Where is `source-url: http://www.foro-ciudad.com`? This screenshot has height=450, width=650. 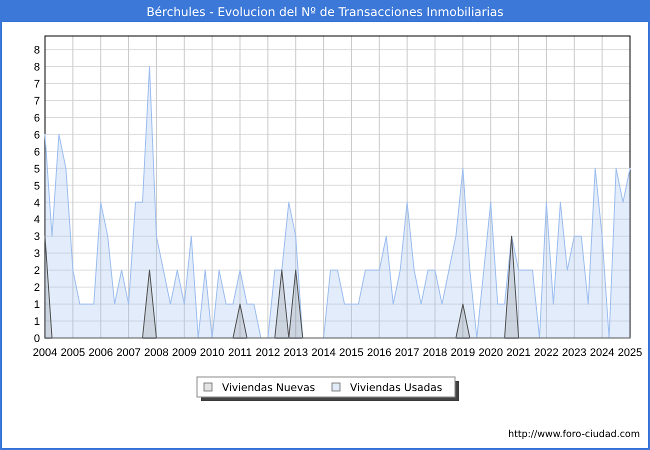 source-url: http://www.foro-ciudad.com is located at coordinates (574, 434).